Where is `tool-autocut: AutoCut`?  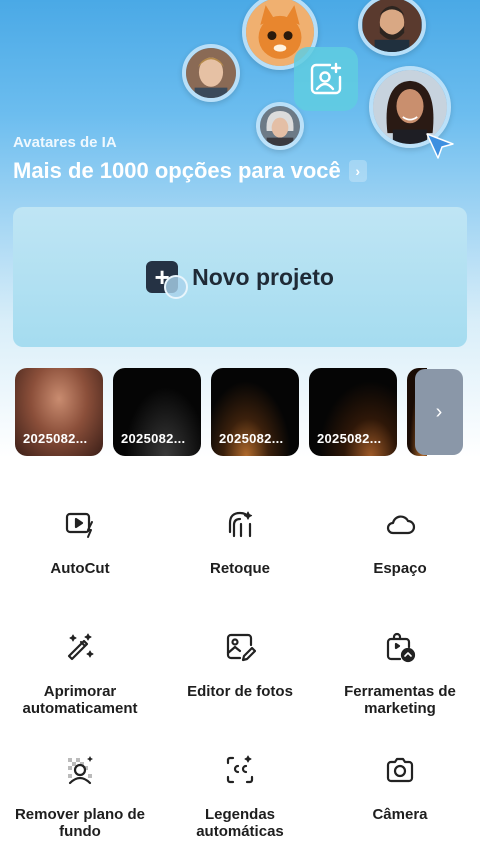
tool-autocut: AutoCut is located at coordinates (80, 542).